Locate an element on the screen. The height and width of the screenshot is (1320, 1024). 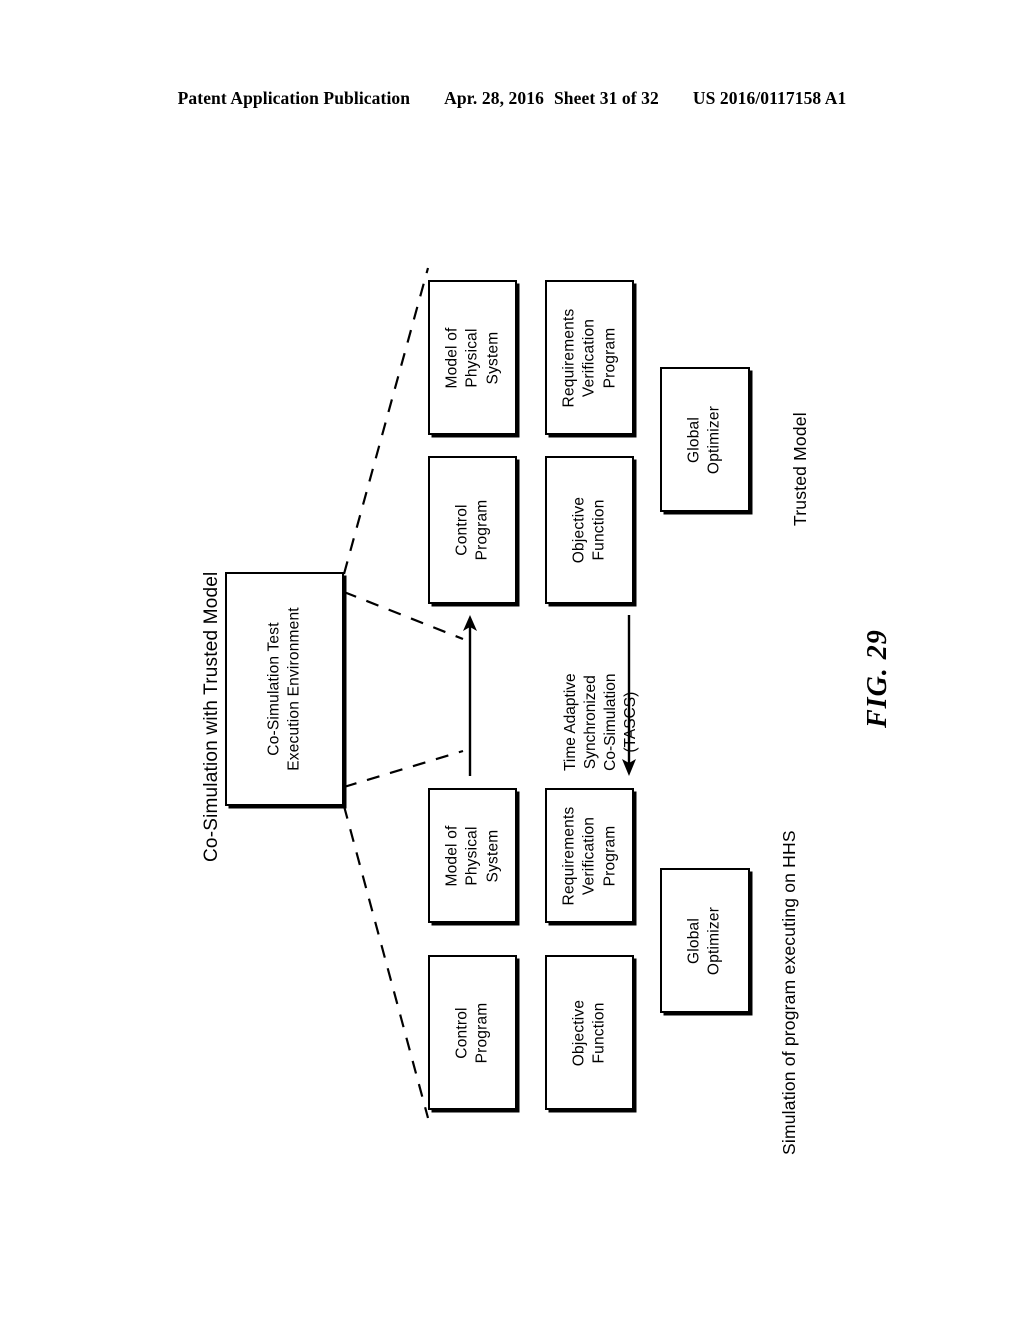
node-label: Co-Simulation Test Execution Environment is located at coordinates (284, 689).